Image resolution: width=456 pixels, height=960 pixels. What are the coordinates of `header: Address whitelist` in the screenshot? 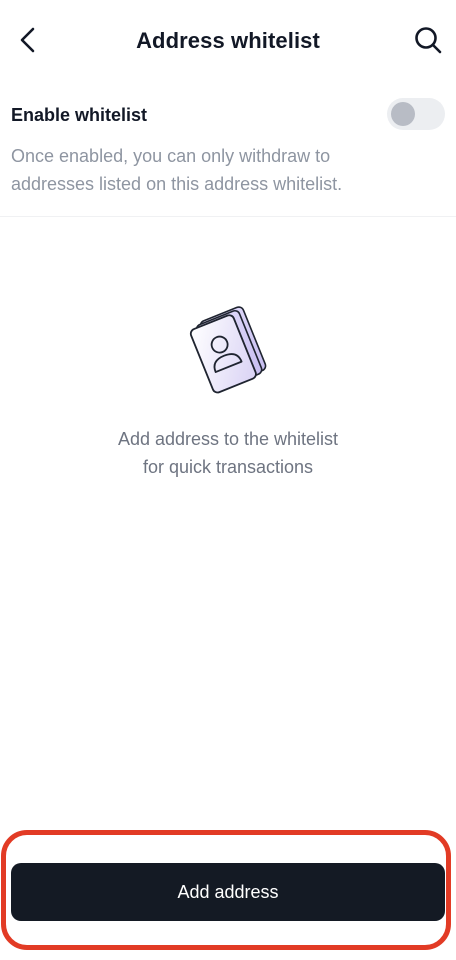 It's located at (228, 42).